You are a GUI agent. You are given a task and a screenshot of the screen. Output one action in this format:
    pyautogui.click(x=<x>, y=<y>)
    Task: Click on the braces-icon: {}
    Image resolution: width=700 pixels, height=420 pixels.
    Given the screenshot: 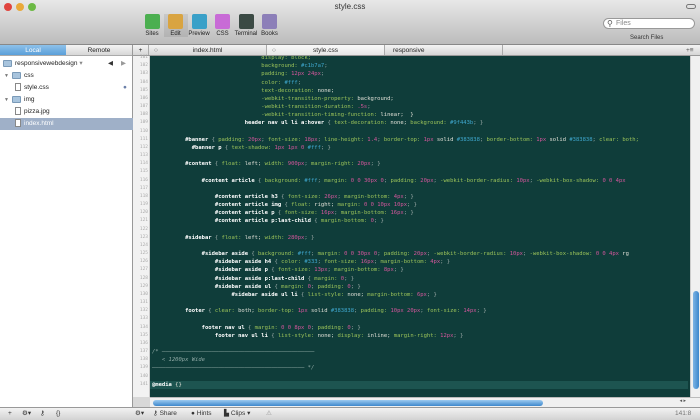 What is the action you would take?
    pyautogui.click(x=58, y=414)
    